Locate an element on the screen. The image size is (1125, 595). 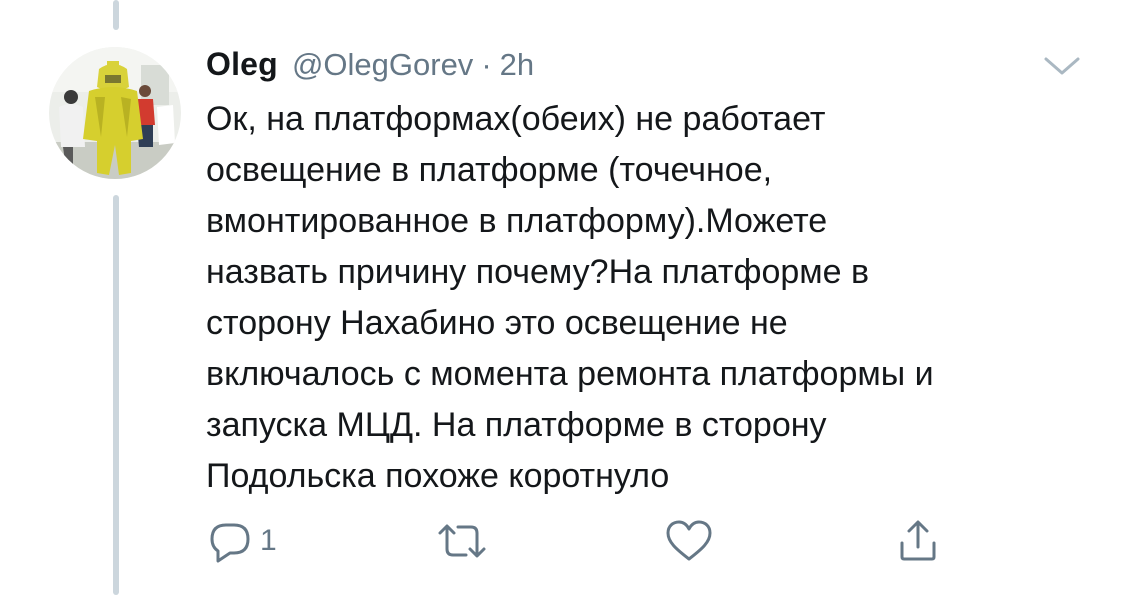
thread-line-top is located at coordinates (116, 15).